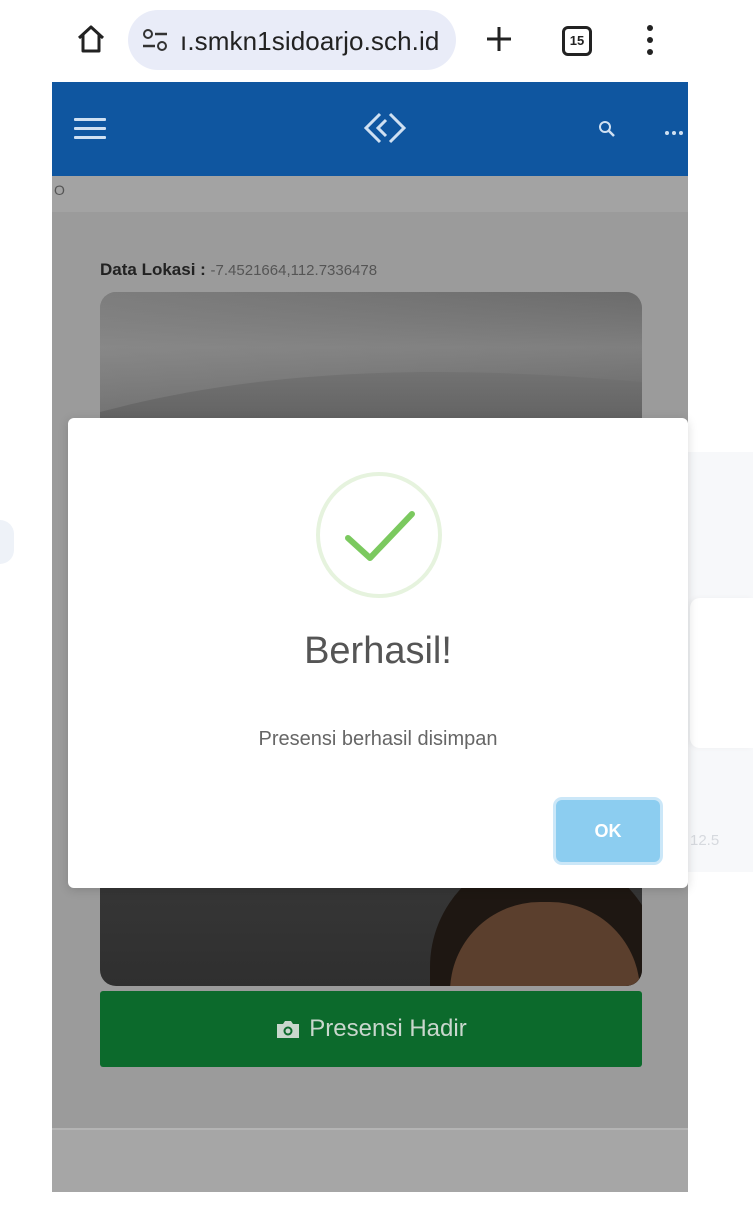  I want to click on search-icon, so click(607, 129).